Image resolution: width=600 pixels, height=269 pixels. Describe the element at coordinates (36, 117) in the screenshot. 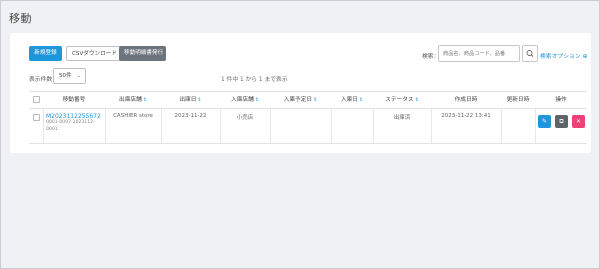

I see `row-checkbox` at that location.